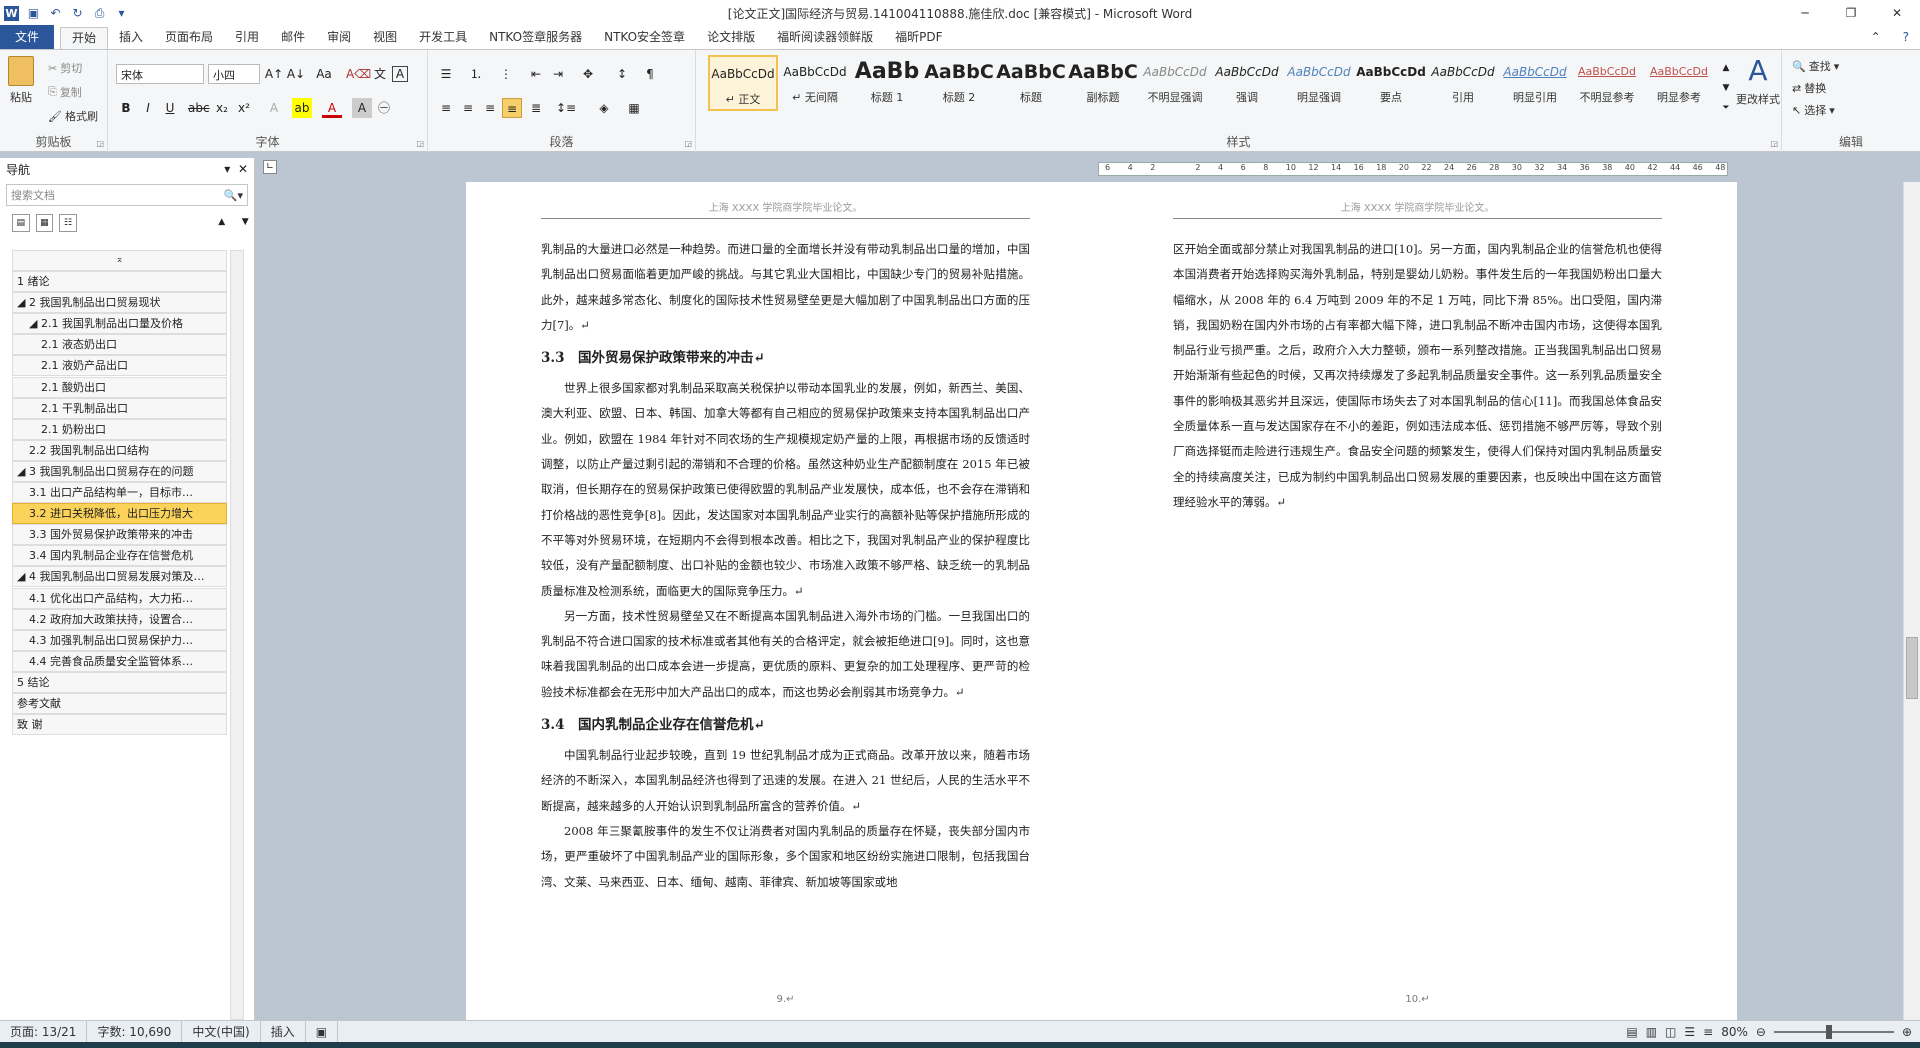 Image resolution: width=1920 pixels, height=1048 pixels. I want to click on nav-search-input: 搜索文档 🔍▾, so click(127, 195).